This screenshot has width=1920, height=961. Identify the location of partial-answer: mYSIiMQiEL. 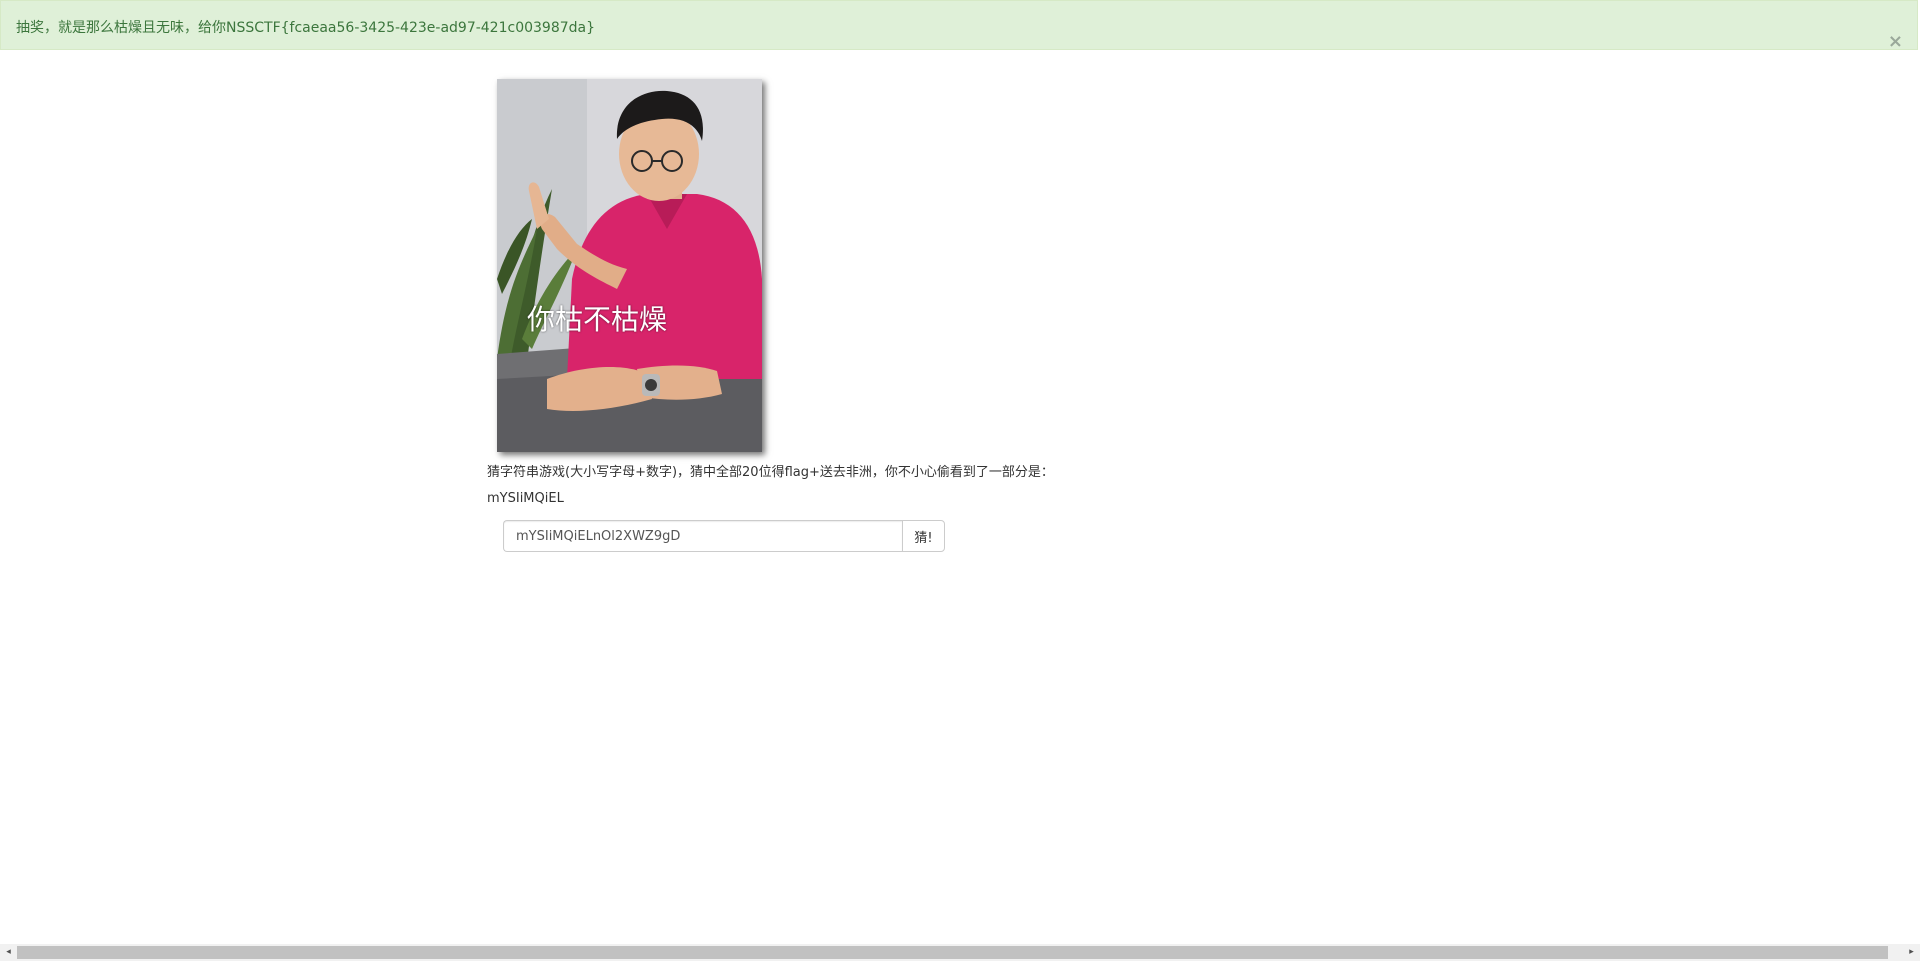
(525, 498).